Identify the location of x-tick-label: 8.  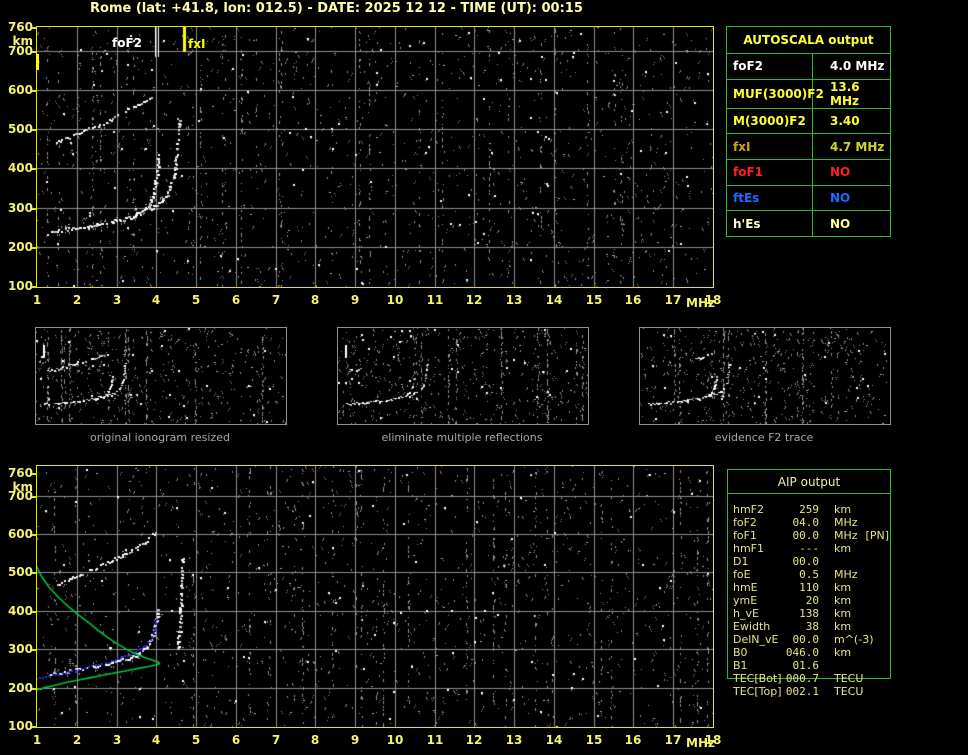
(315, 300).